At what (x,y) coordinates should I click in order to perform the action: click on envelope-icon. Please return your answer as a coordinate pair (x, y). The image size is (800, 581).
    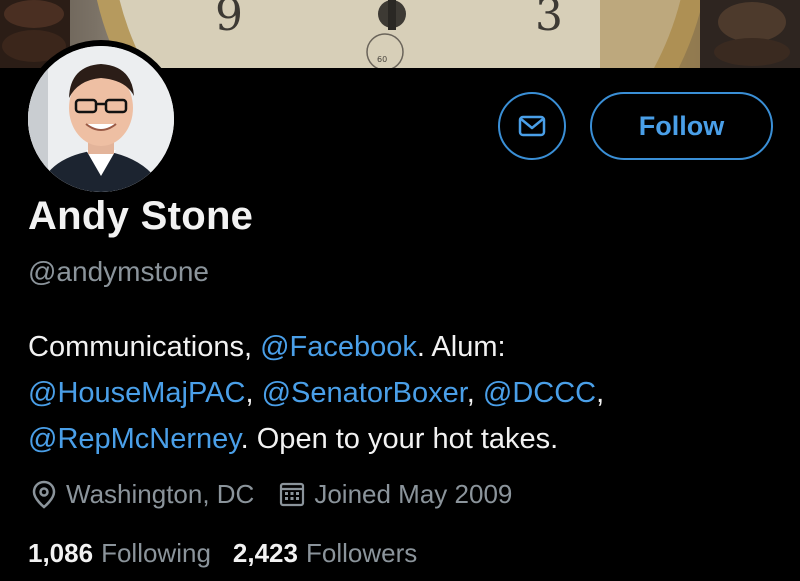
    Looking at the image, I should click on (532, 126).